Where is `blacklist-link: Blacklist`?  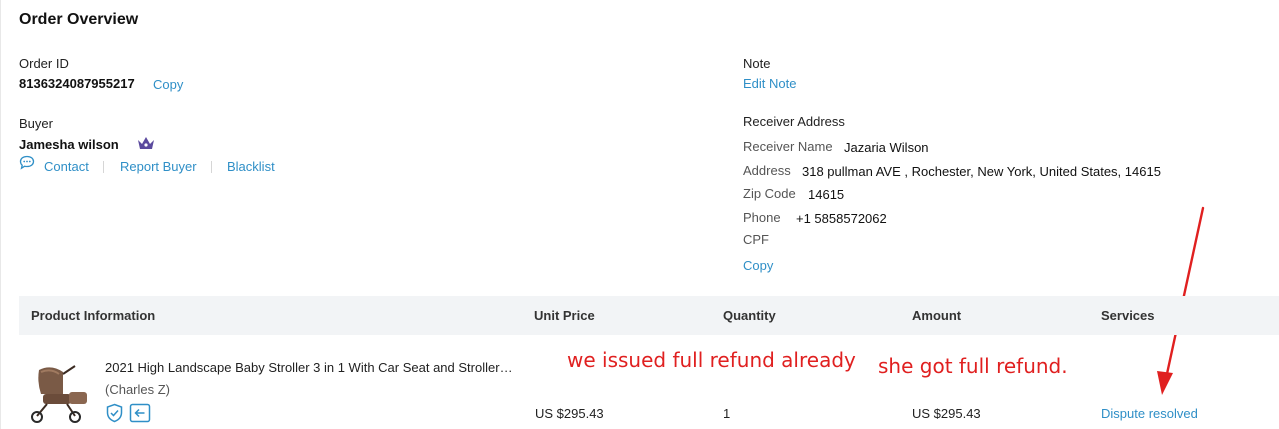
blacklist-link: Blacklist is located at coordinates (251, 166).